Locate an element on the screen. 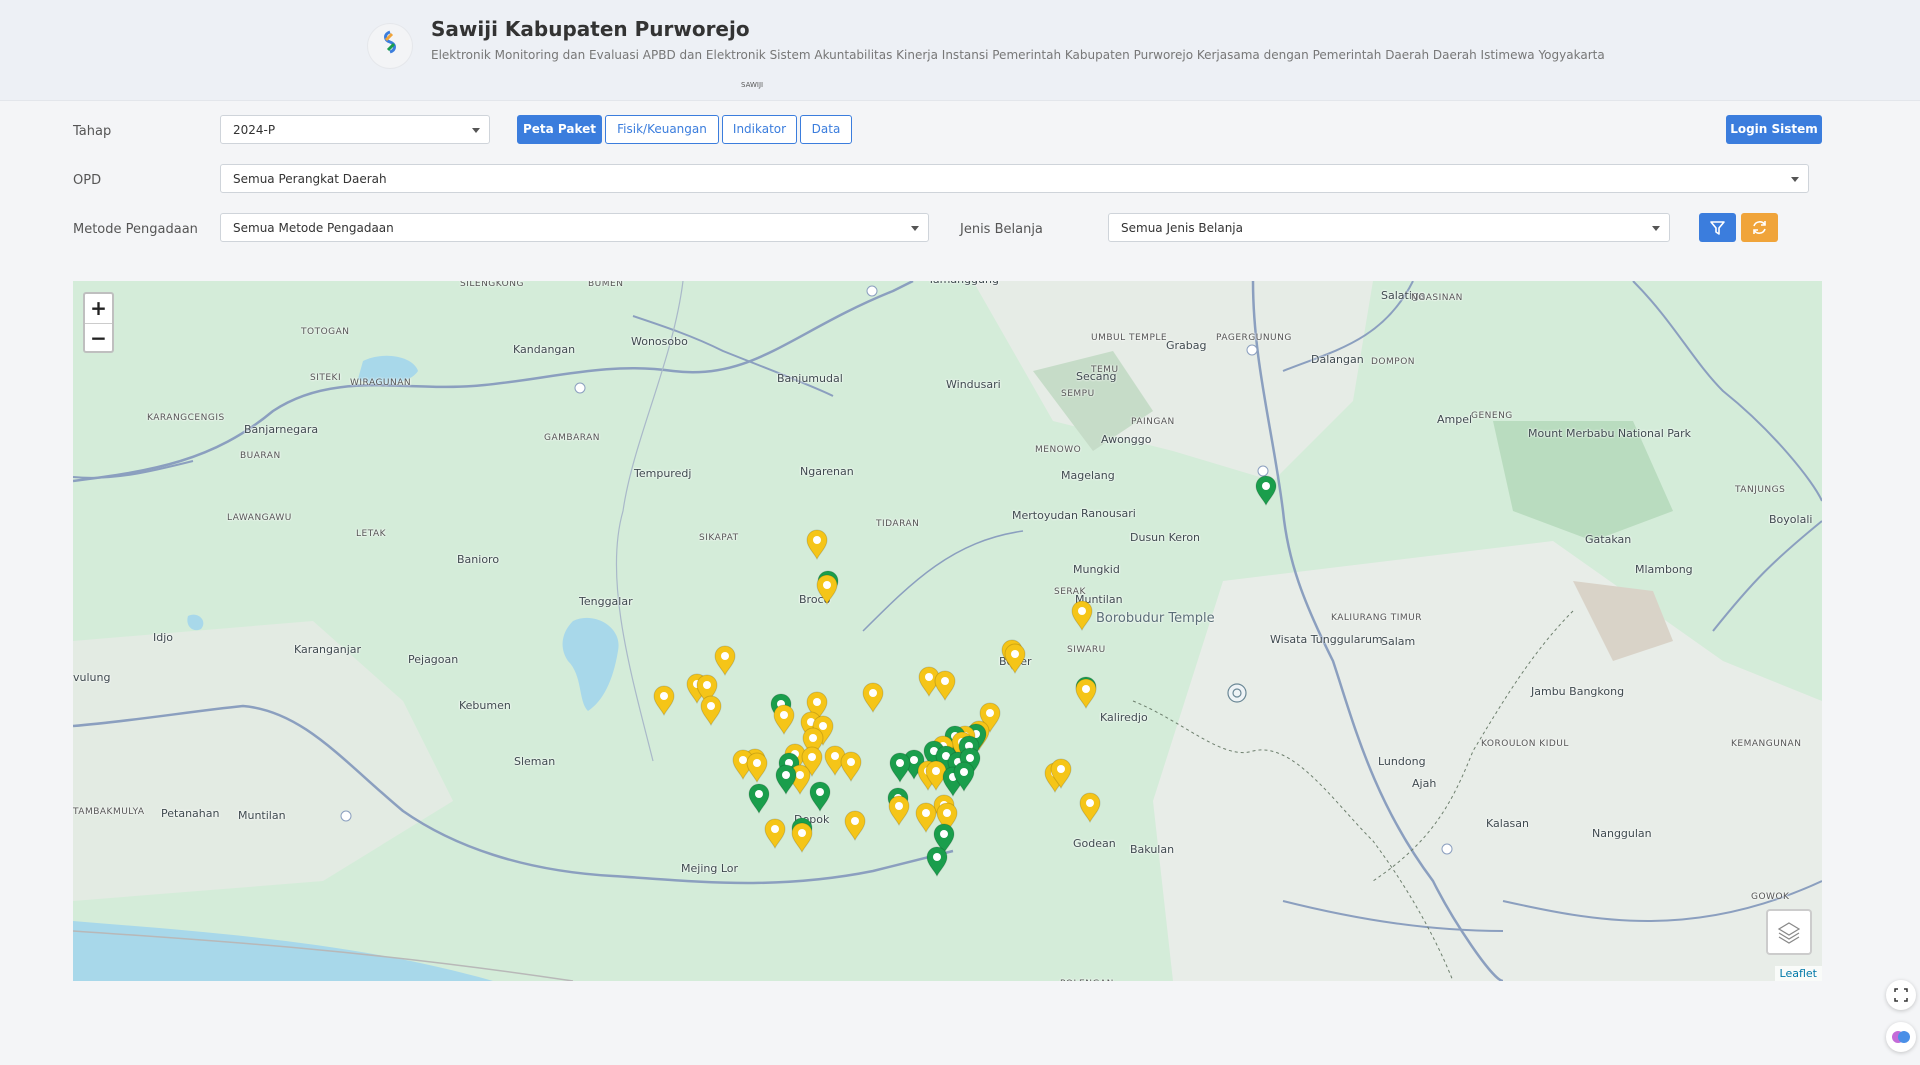  fullscreen-button is located at coordinates (1901, 995).